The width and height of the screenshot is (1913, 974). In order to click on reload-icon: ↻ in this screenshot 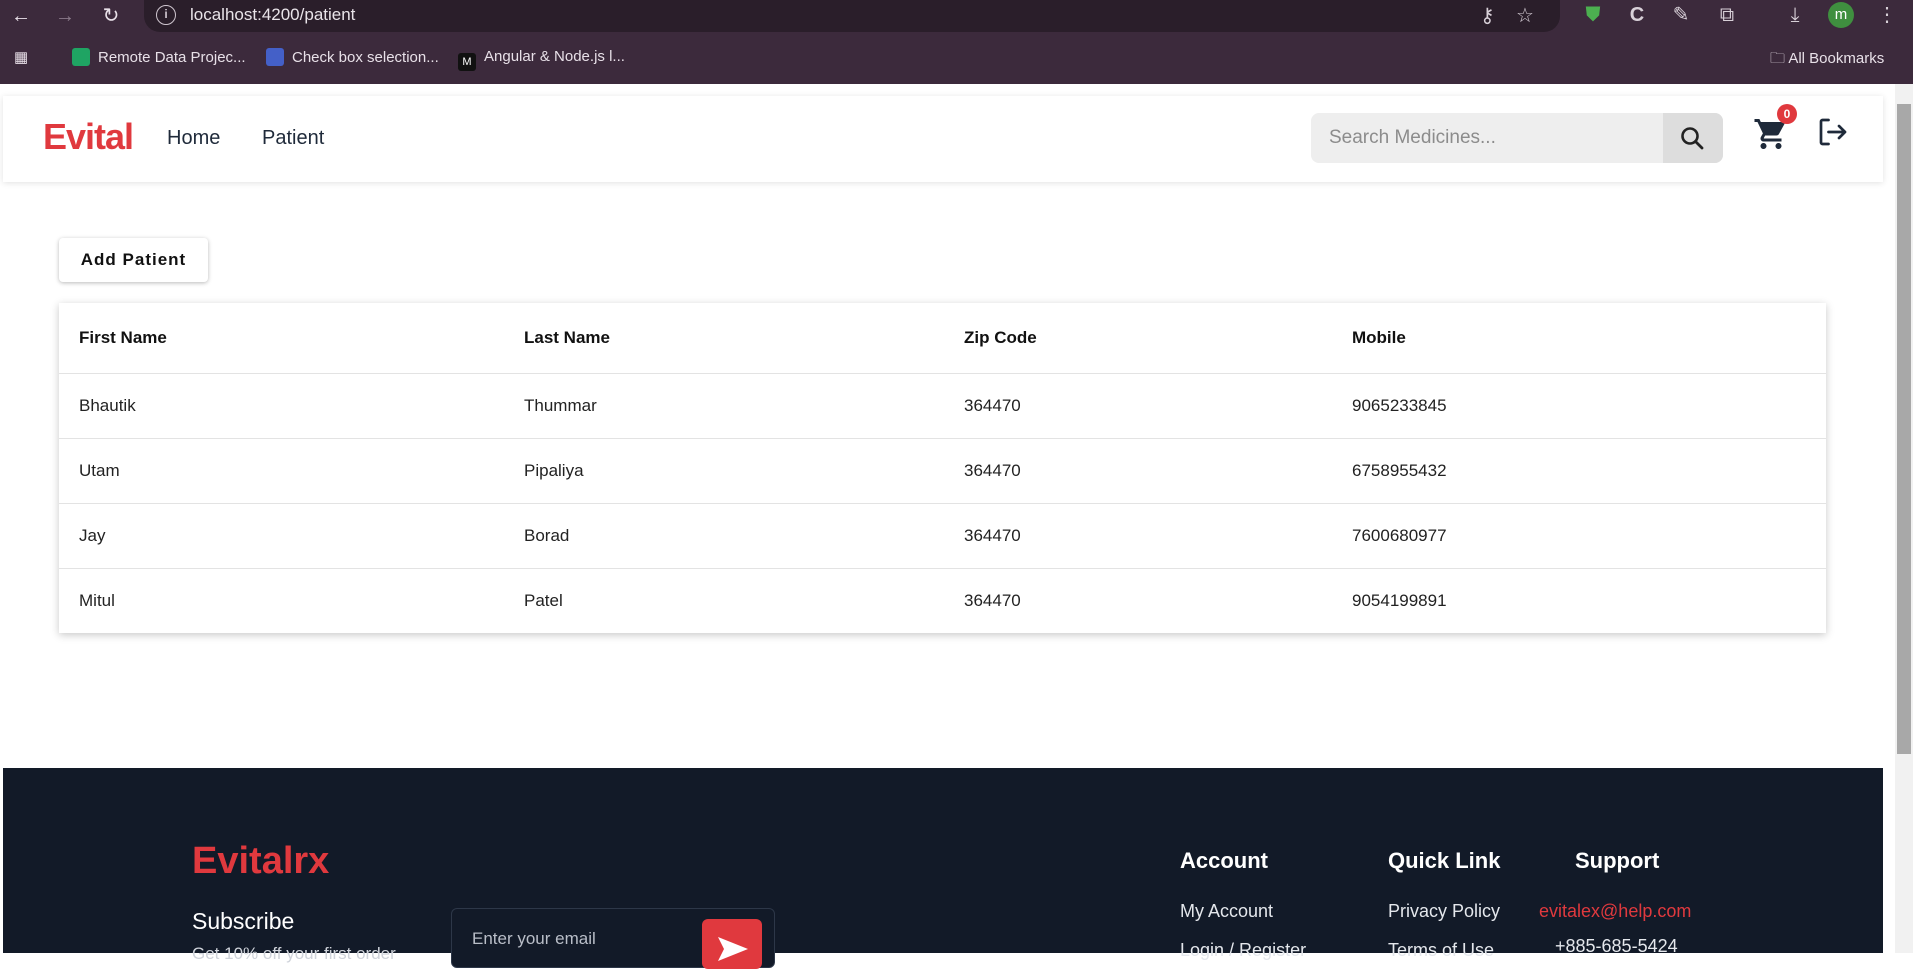, I will do `click(111, 16)`.